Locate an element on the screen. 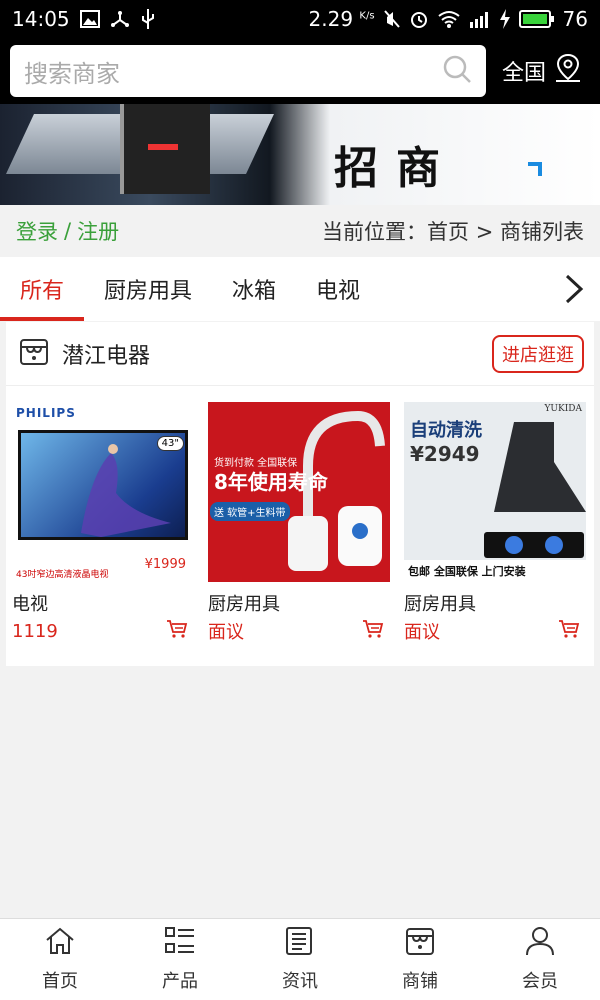 The width and height of the screenshot is (600, 1000). nav-label: 产品 is located at coordinates (180, 981).